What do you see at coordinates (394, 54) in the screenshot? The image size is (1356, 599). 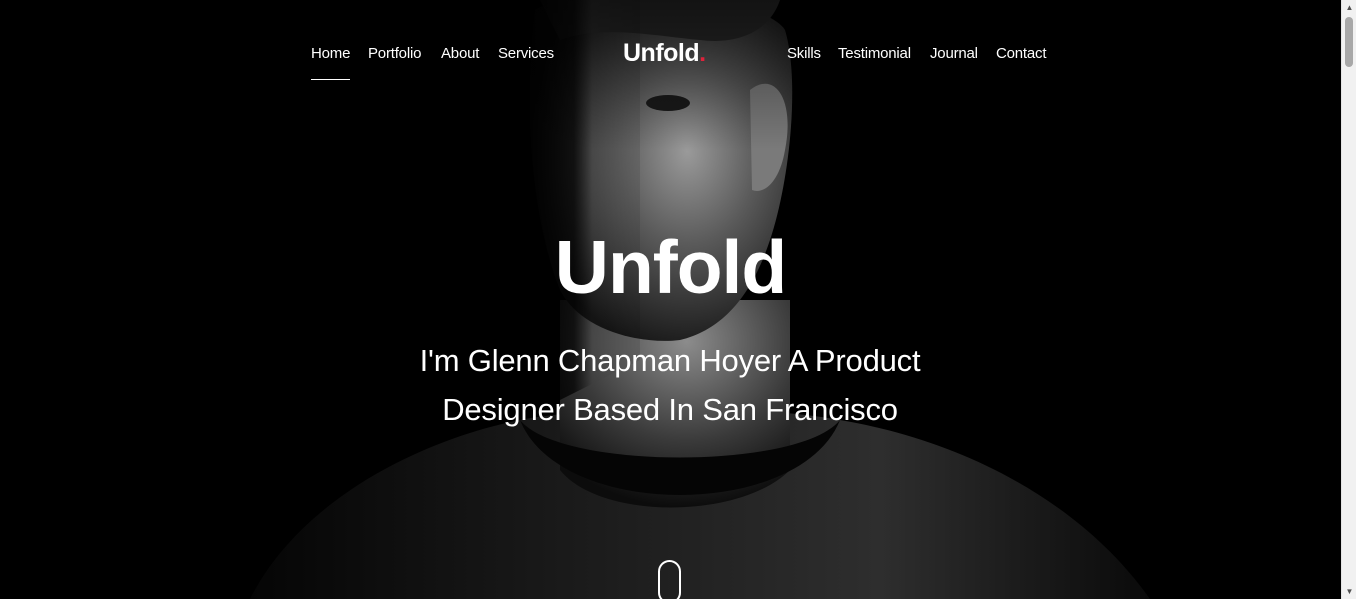 I see `nav-item-portfolio: Portfolio` at bounding box center [394, 54].